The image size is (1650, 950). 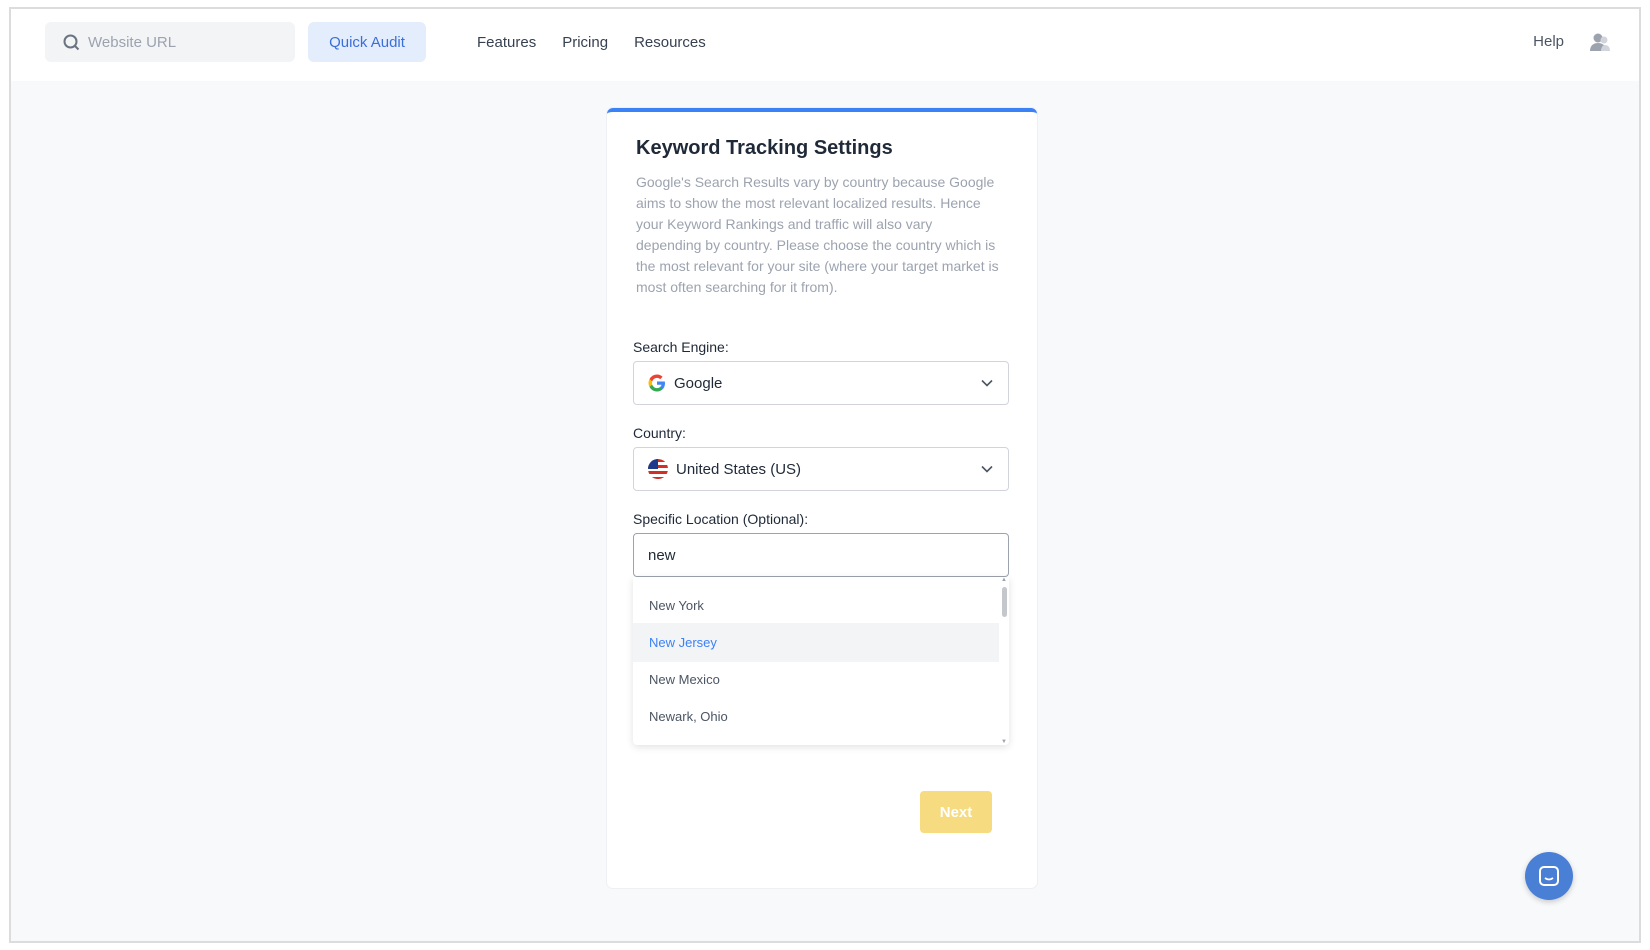 I want to click on help-link: Help, so click(x=1548, y=41).